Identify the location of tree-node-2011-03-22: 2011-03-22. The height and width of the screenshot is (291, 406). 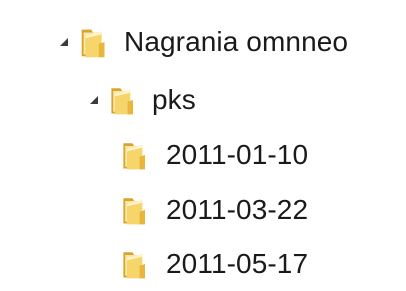
(213, 210).